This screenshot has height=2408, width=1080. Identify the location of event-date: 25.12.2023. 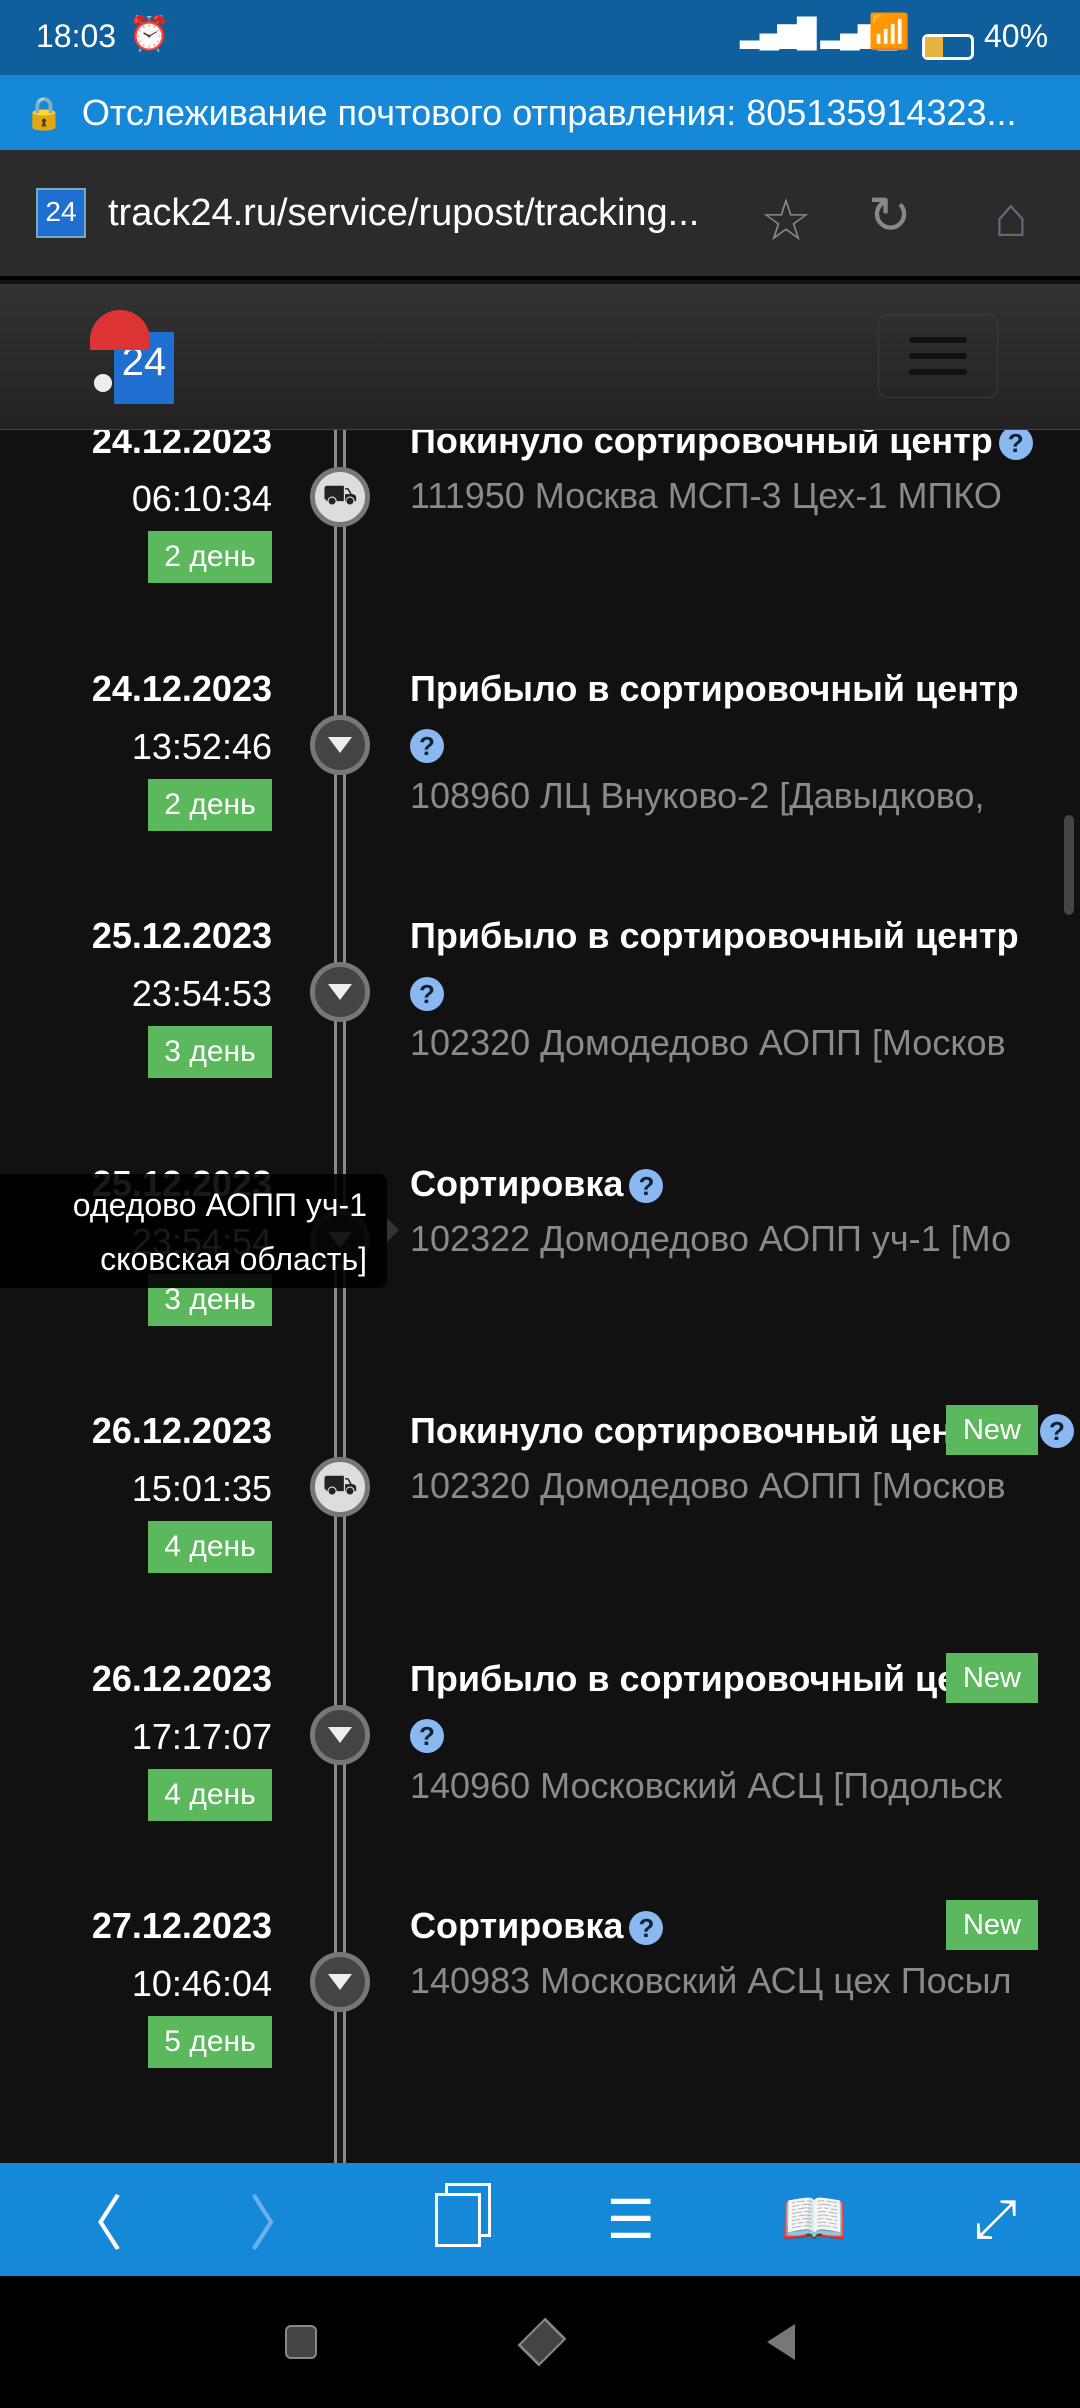
(181, 935).